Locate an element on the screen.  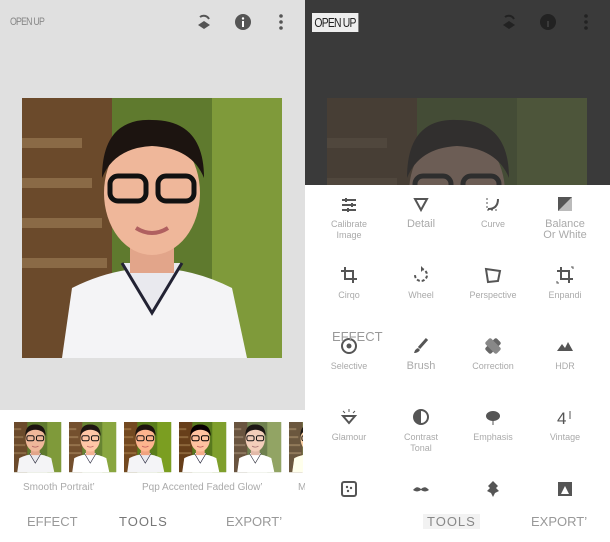
tool-mustache is located at coordinates (421, 489).